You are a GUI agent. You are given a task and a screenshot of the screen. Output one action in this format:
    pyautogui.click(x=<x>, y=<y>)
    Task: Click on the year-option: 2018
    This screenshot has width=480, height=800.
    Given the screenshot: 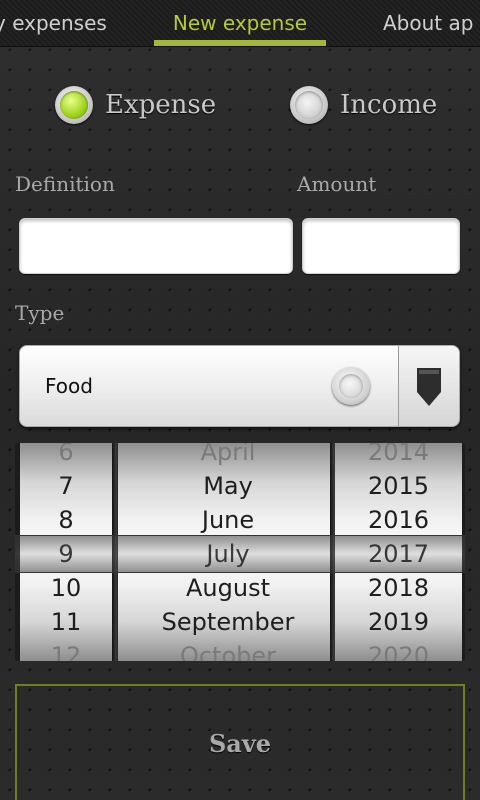 What is the action you would take?
    pyautogui.click(x=398, y=588)
    